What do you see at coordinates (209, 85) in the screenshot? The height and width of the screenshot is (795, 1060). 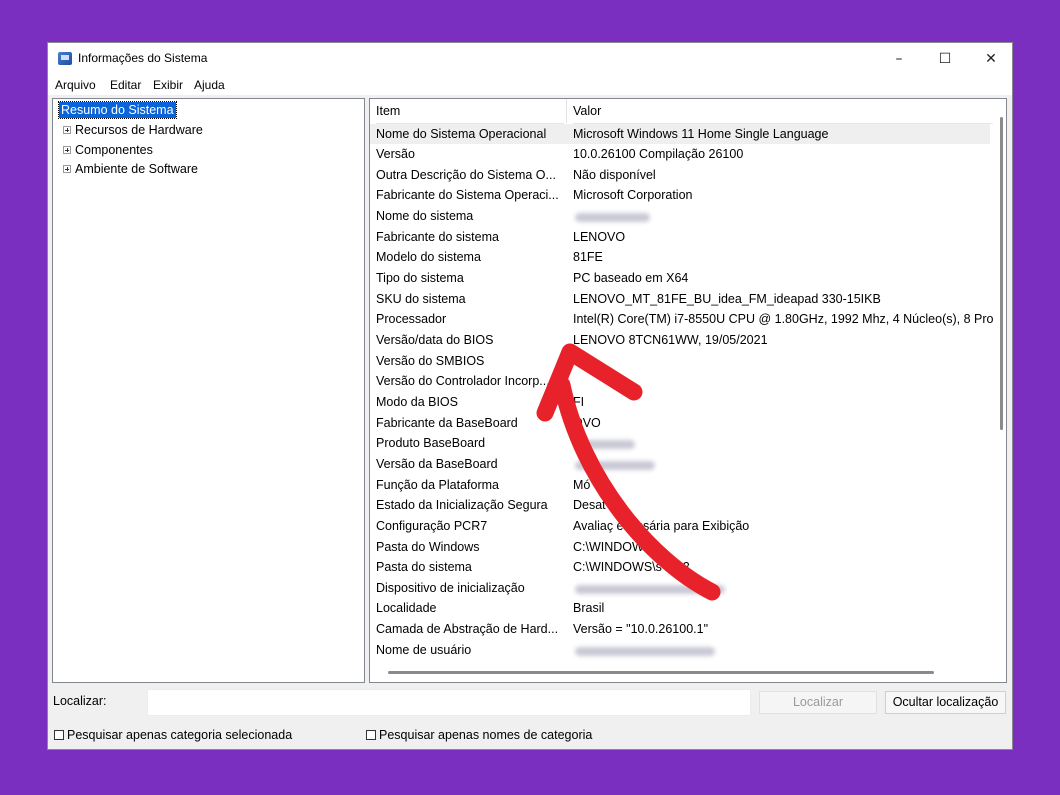 I see `menu-ajuda: Ajuda` at bounding box center [209, 85].